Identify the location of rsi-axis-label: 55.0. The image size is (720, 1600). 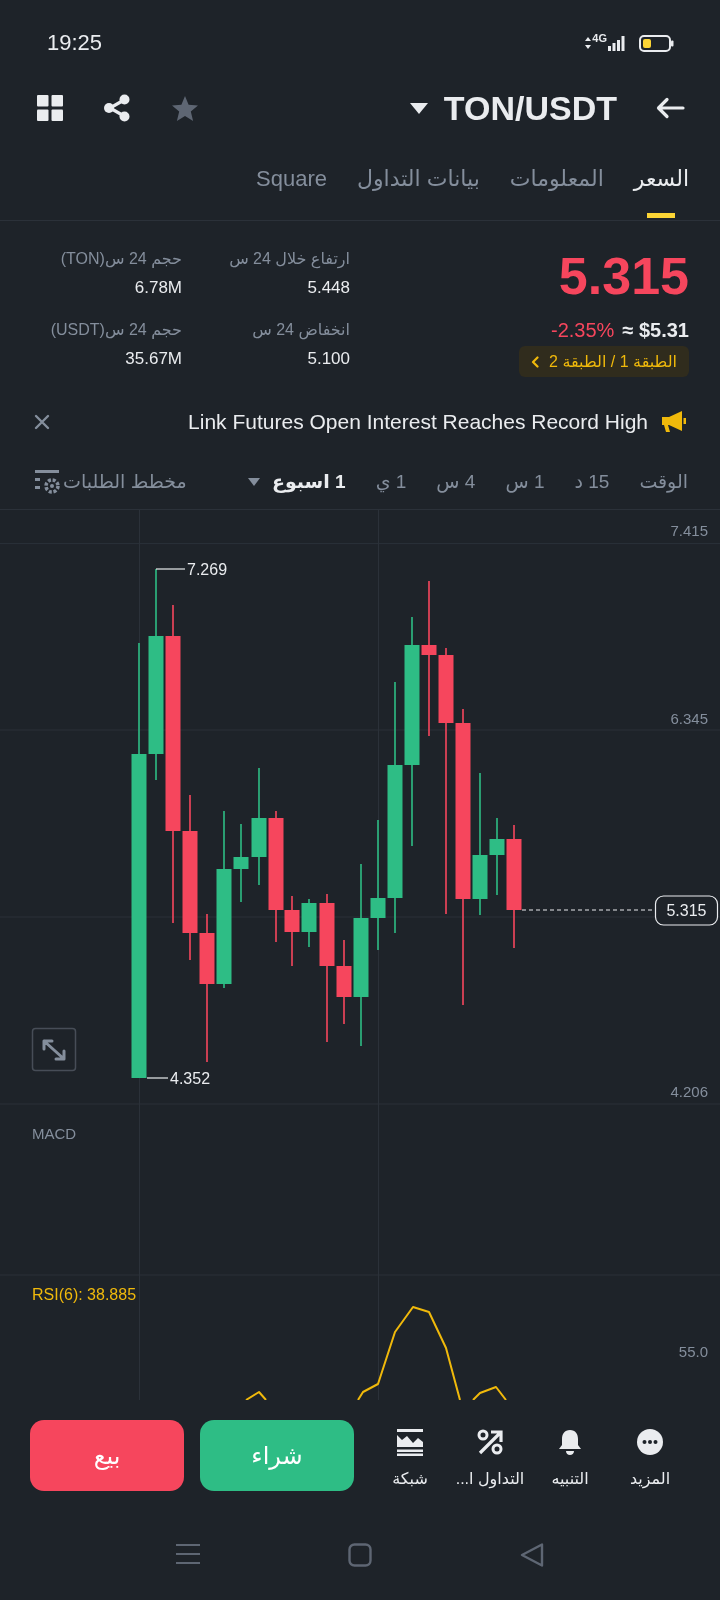
(693, 1351).